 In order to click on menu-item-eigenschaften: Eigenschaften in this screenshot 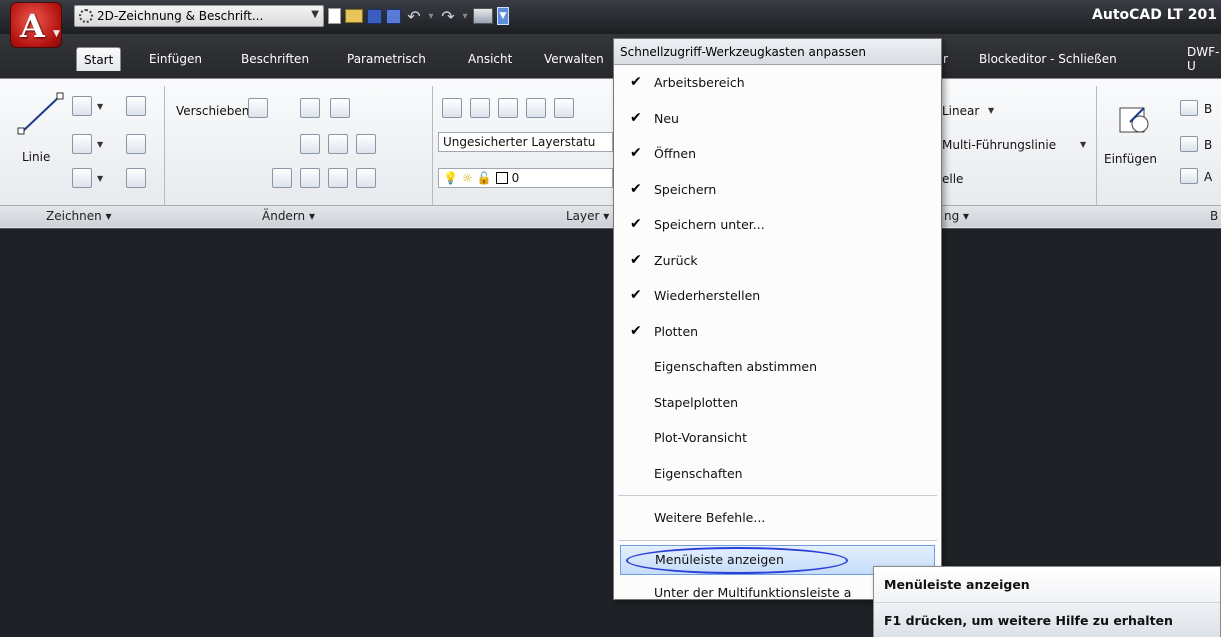, I will do `click(777, 474)`.